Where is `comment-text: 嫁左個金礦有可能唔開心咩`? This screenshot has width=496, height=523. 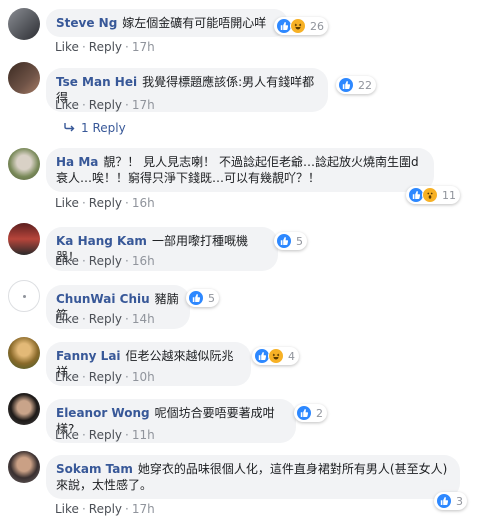 comment-text: 嫁左個金礦有可能唔開心咩 is located at coordinates (194, 23).